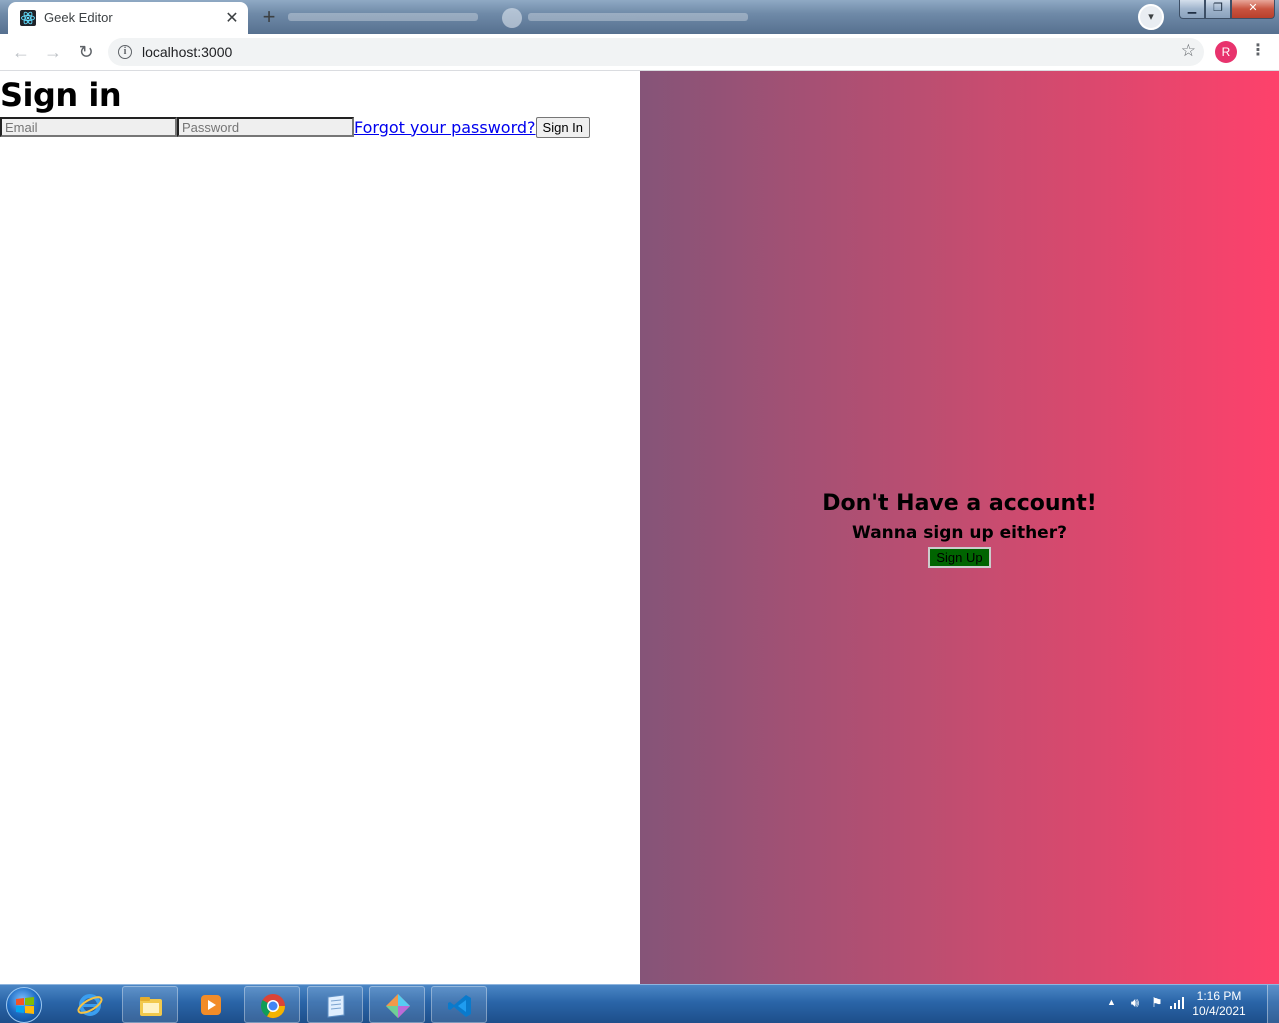 This screenshot has width=1279, height=1023. What do you see at coordinates (1151, 17) in the screenshot?
I see `tab-search-dropdown-icon: ▾` at bounding box center [1151, 17].